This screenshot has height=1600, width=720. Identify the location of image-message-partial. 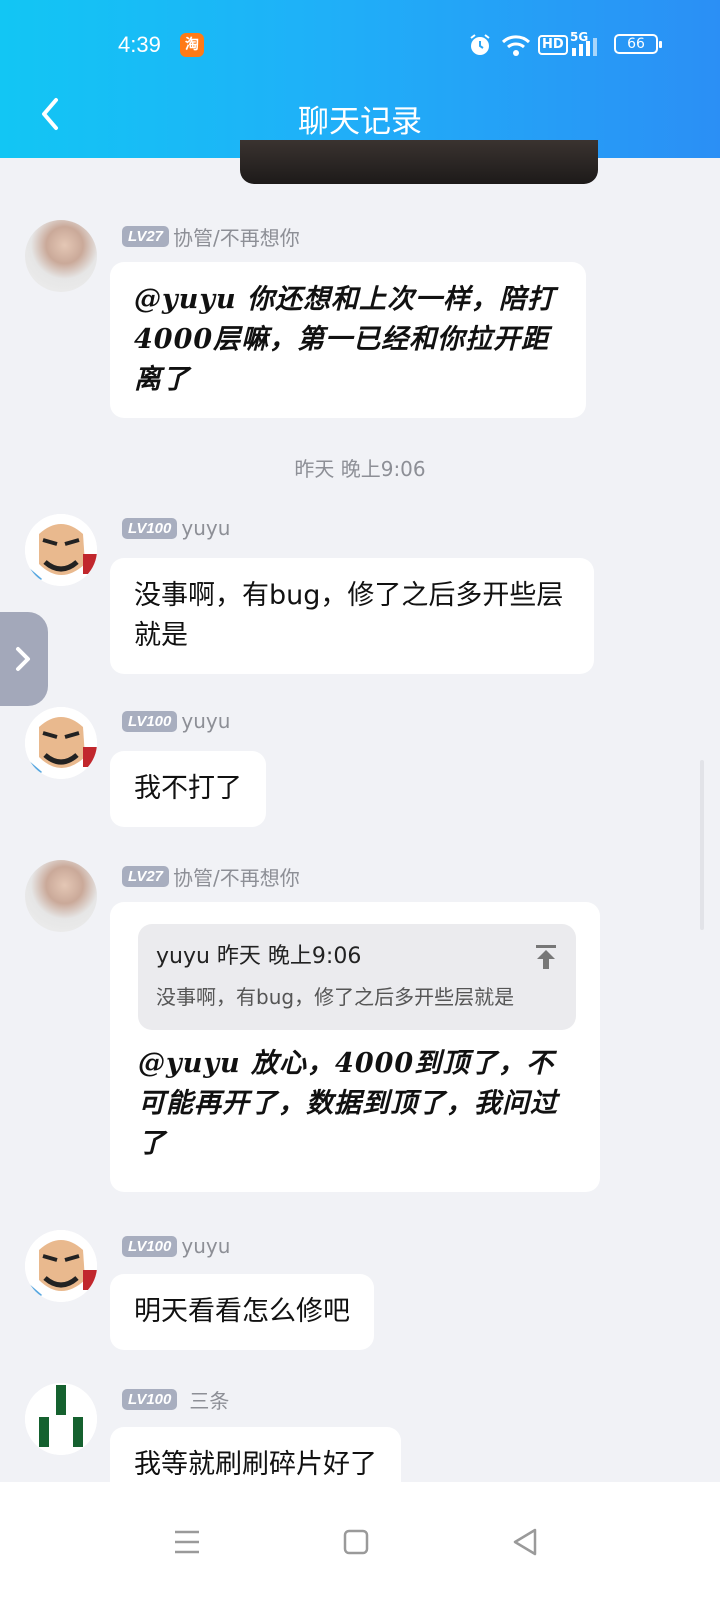
(419, 162).